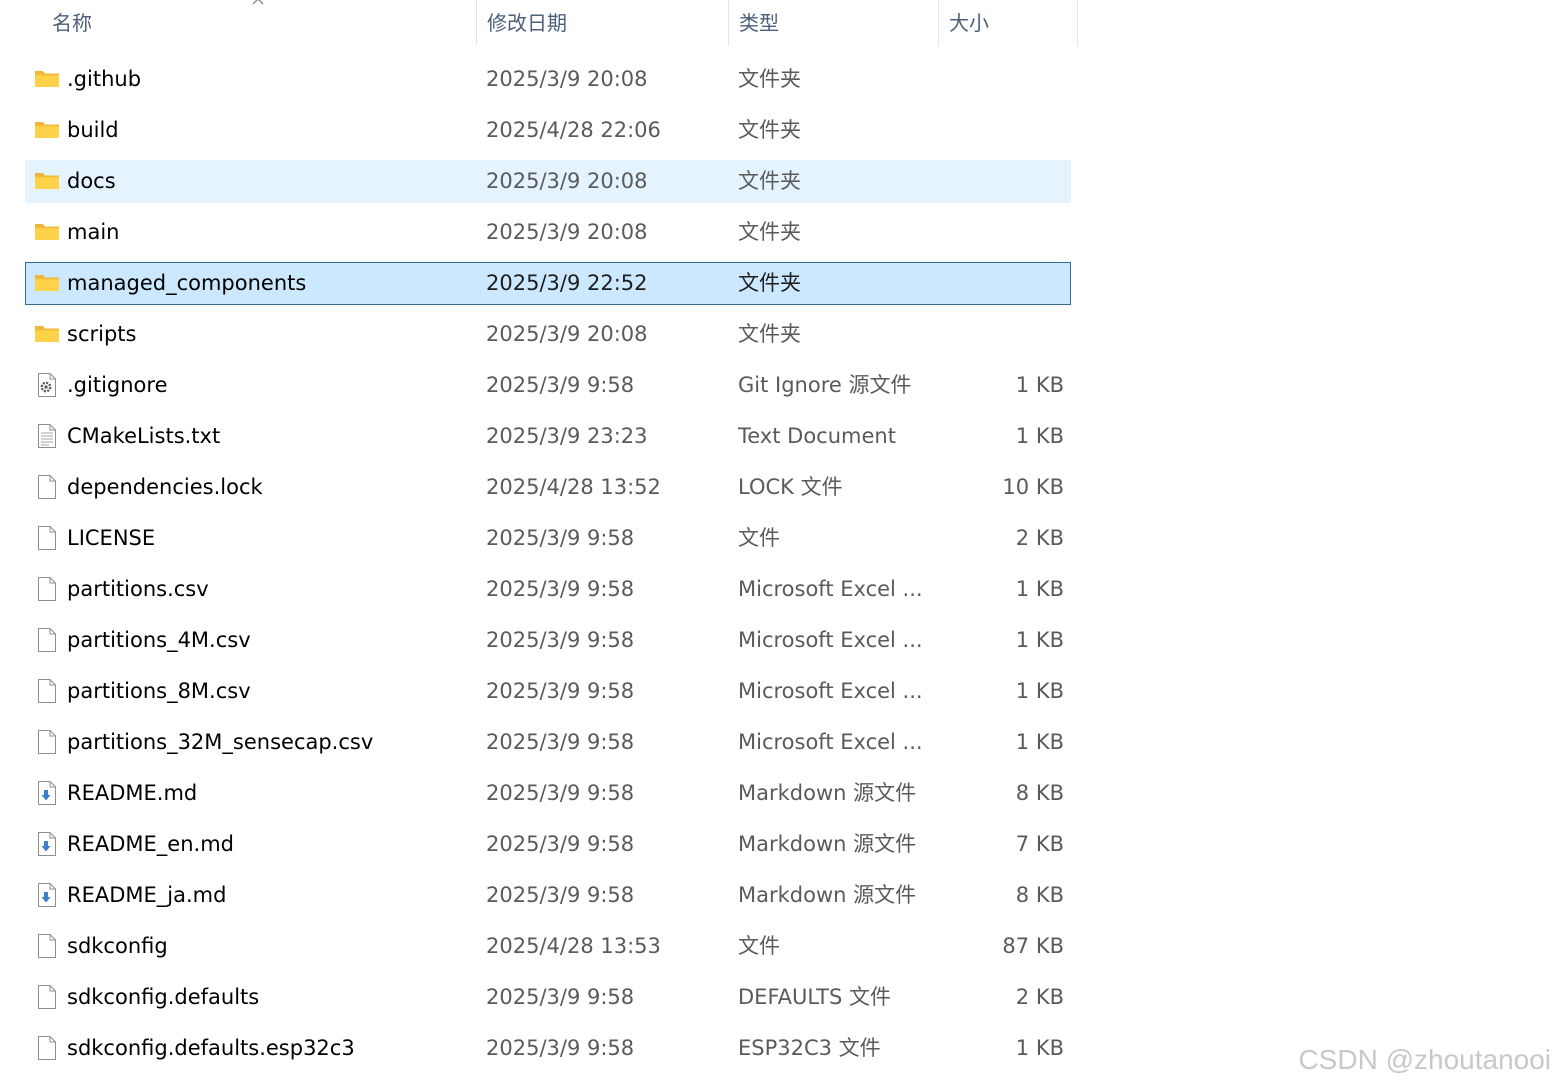  Describe the element at coordinates (548, 130) in the screenshot. I see `file-row: build 2025/4/28 22:06 文件夹` at that location.